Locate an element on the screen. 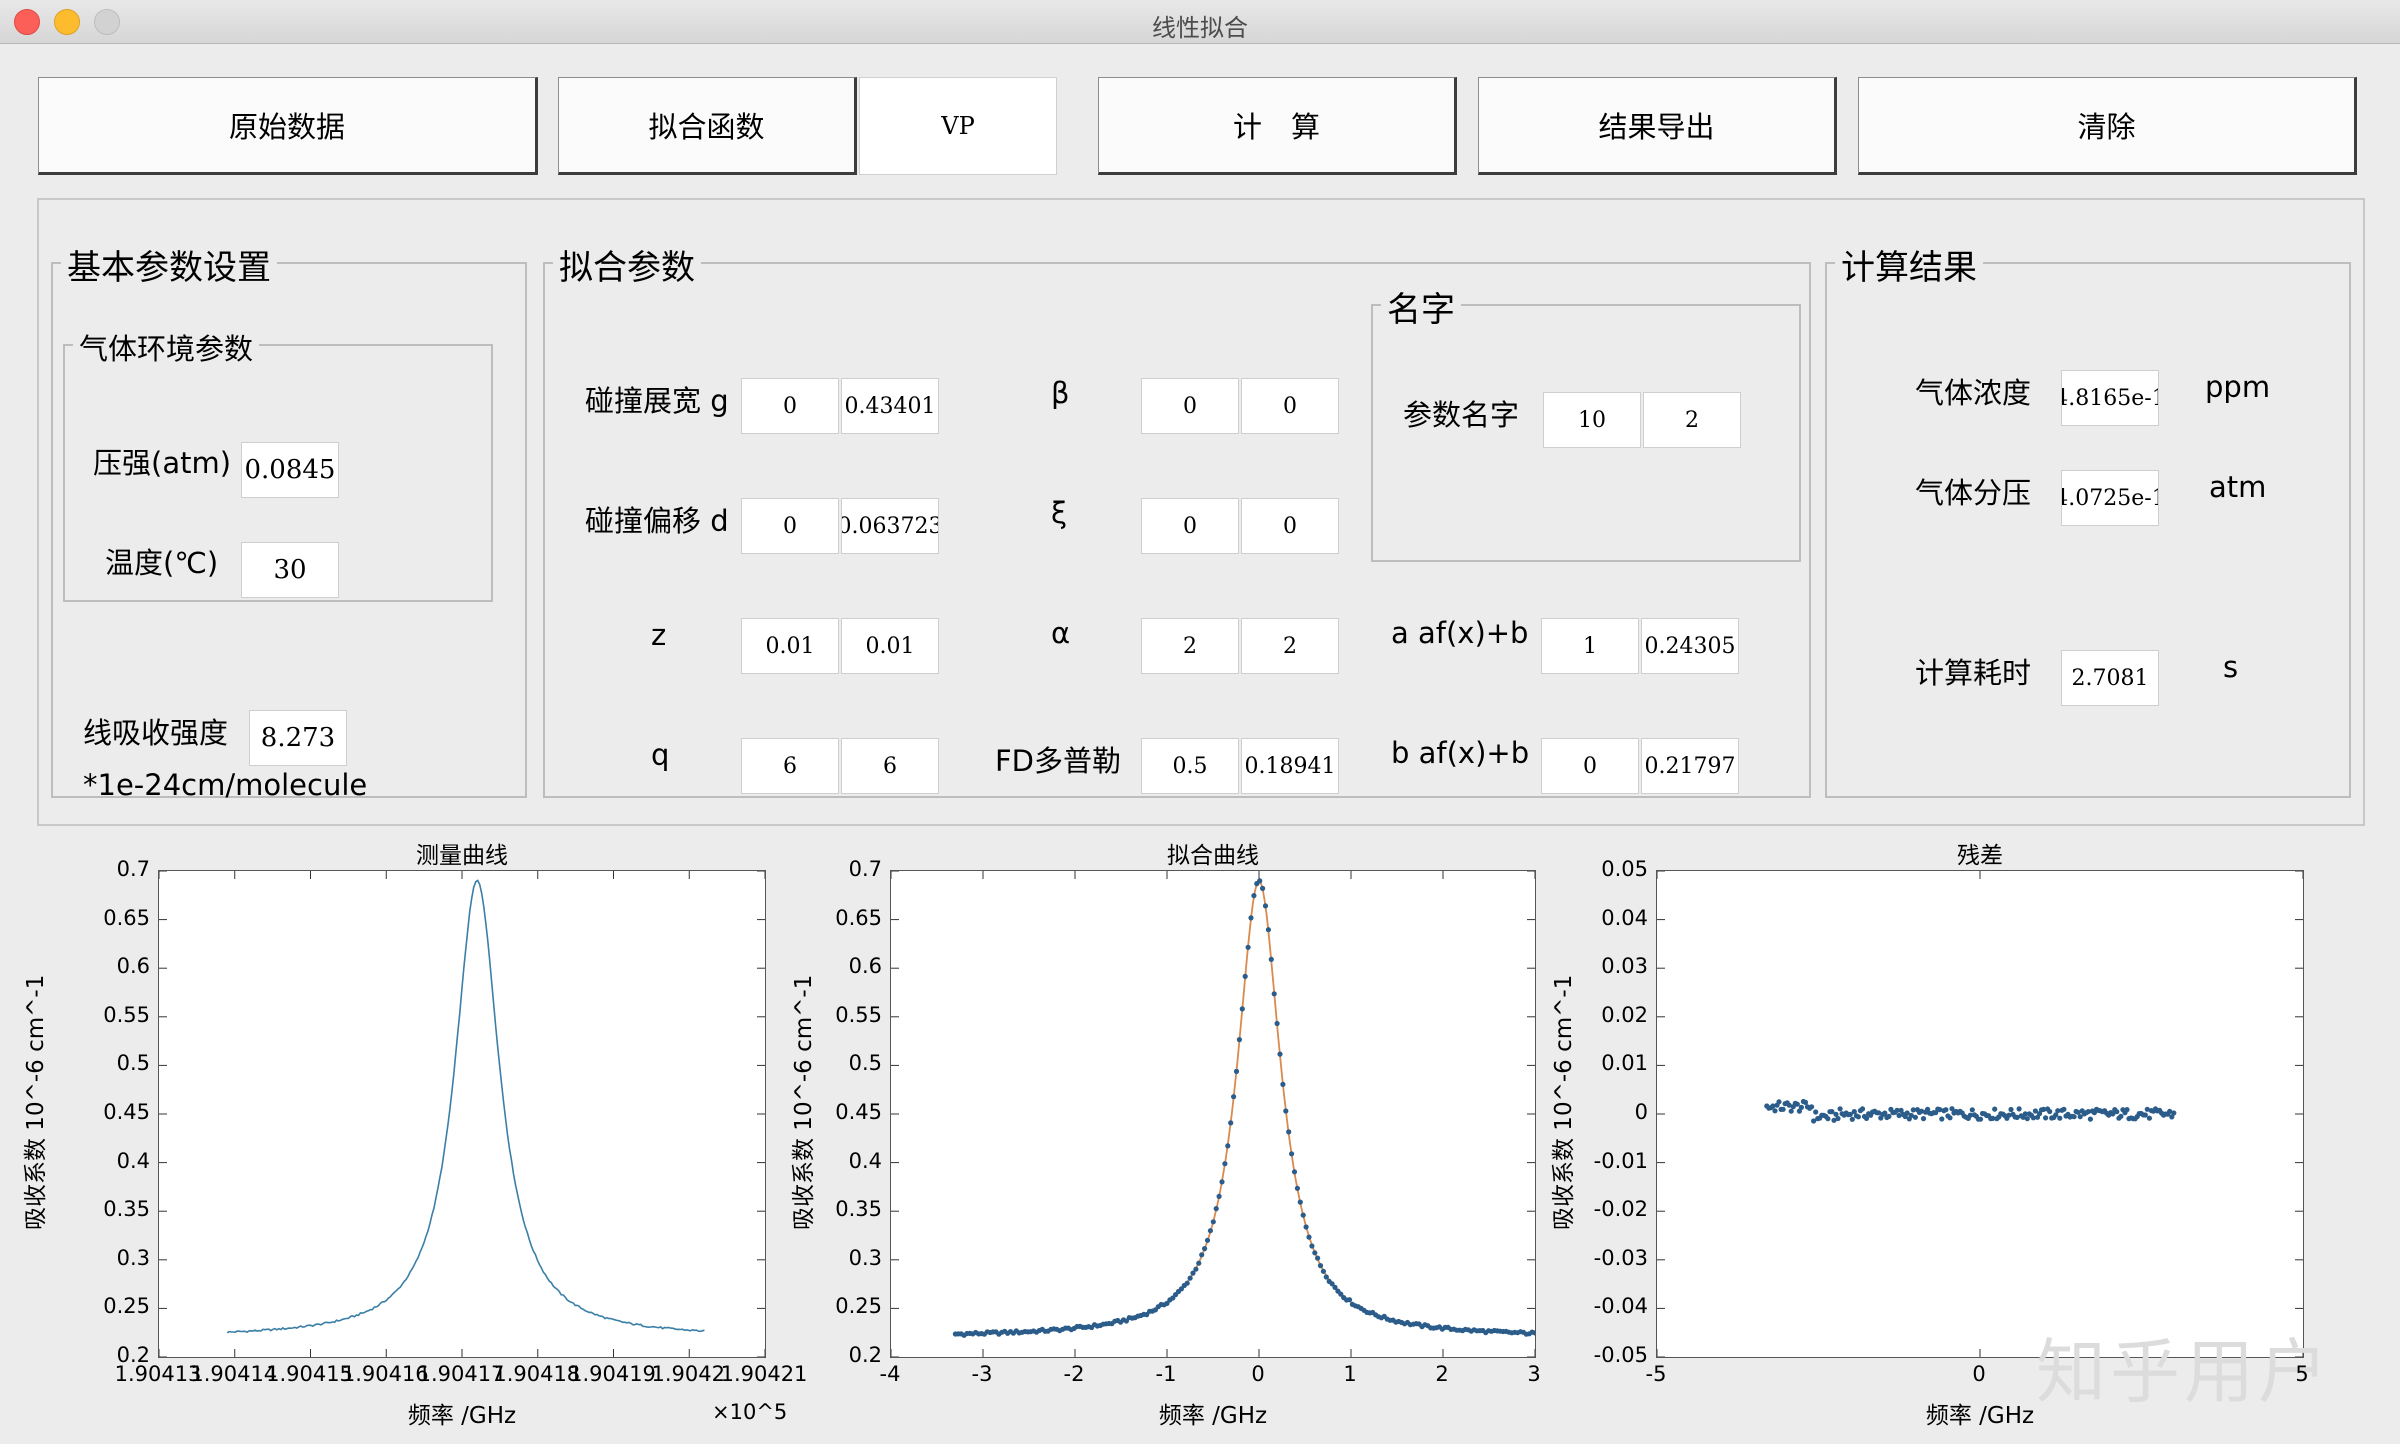  param-name-v2: 2 is located at coordinates (1692, 420).